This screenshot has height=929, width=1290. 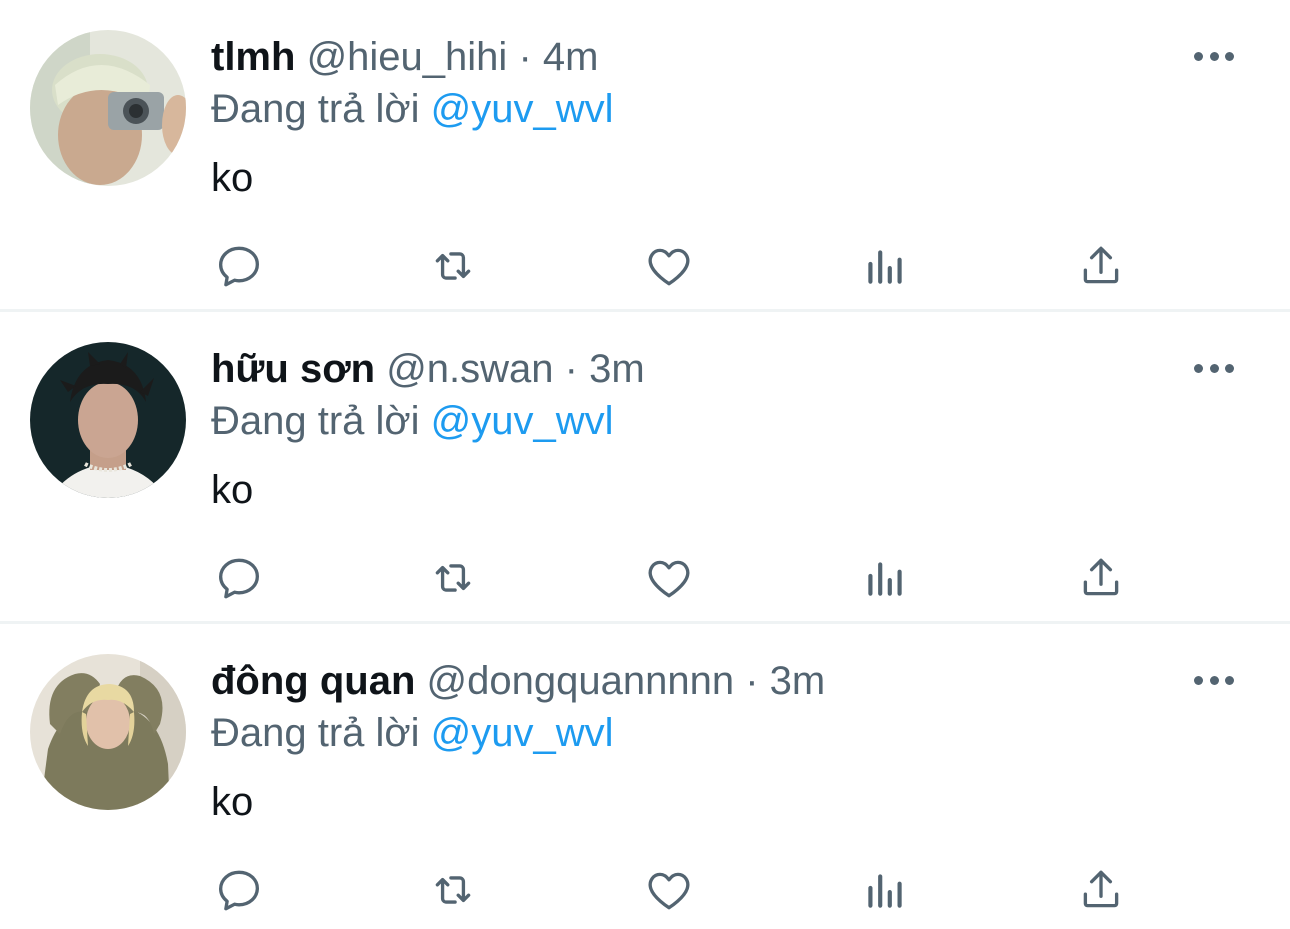 What do you see at coordinates (407, 57) in the screenshot?
I see `user-handle: @hieu_hihi` at bounding box center [407, 57].